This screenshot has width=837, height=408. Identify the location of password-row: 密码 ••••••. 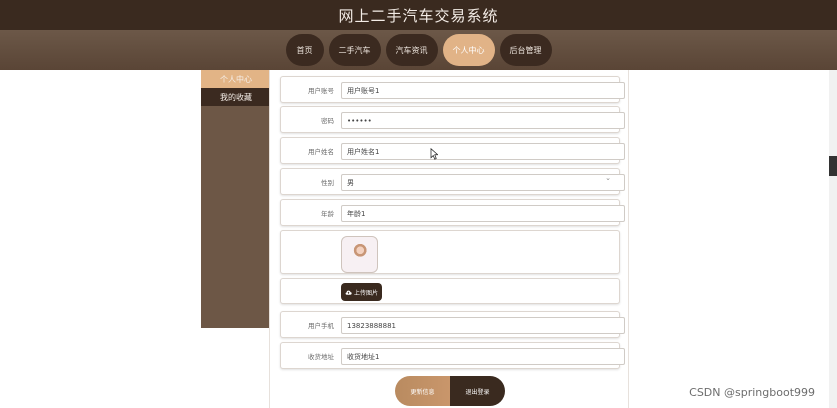
(452, 119).